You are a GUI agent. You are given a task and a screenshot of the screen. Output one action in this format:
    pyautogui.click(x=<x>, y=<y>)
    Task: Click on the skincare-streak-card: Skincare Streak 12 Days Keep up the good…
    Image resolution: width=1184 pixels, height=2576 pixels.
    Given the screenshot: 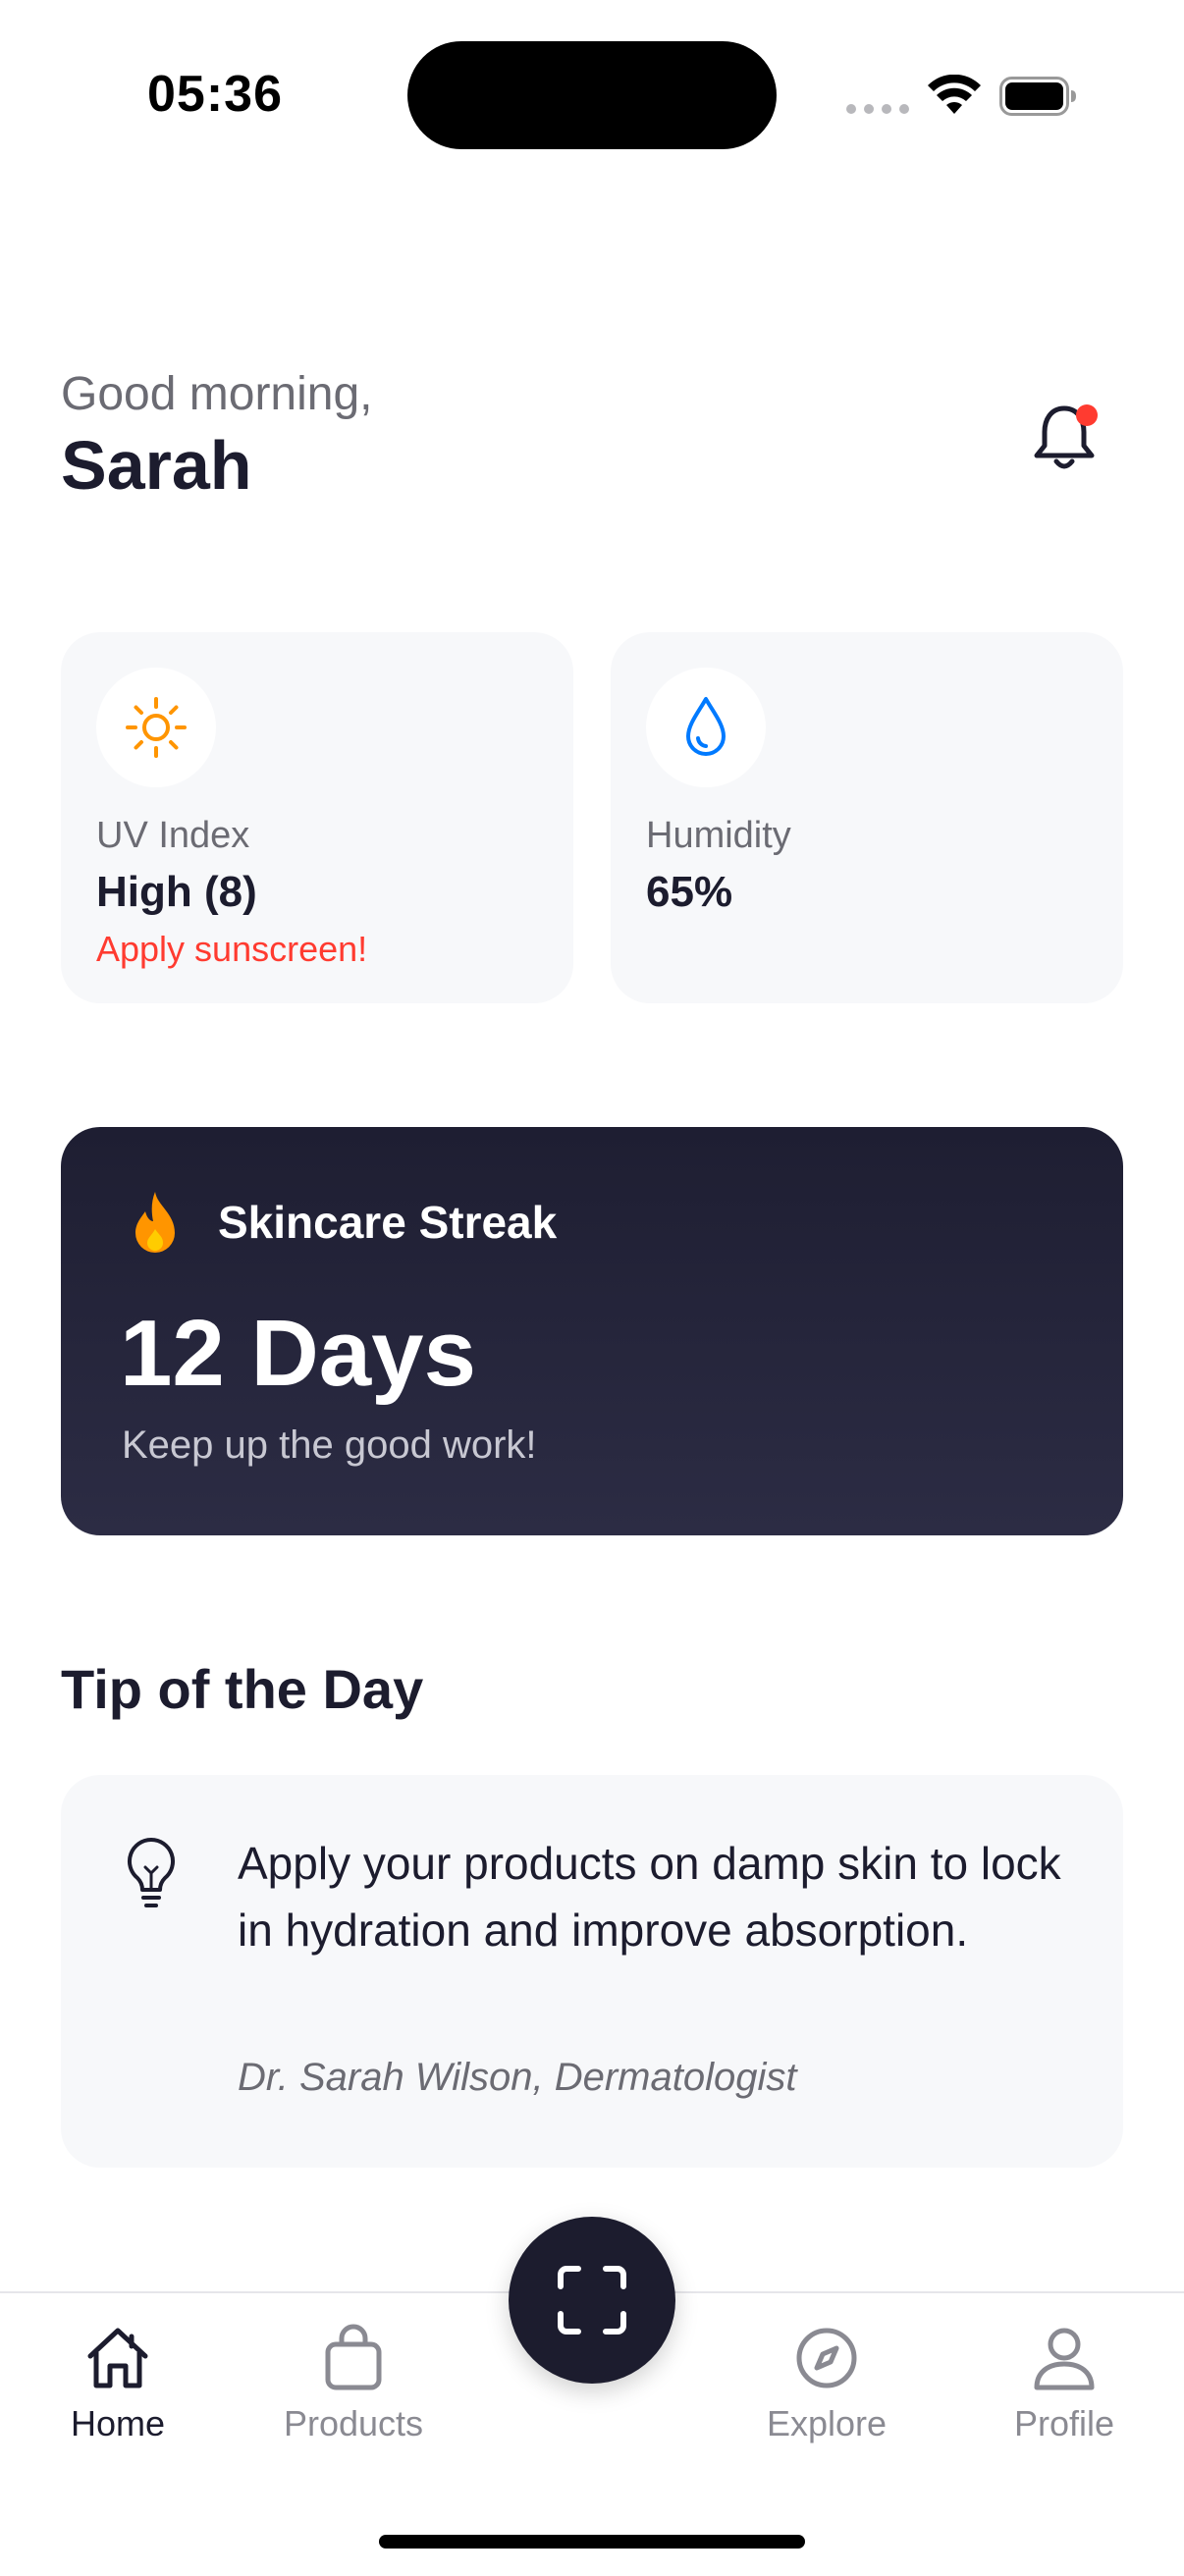 What is the action you would take?
    pyautogui.click(x=592, y=1331)
    